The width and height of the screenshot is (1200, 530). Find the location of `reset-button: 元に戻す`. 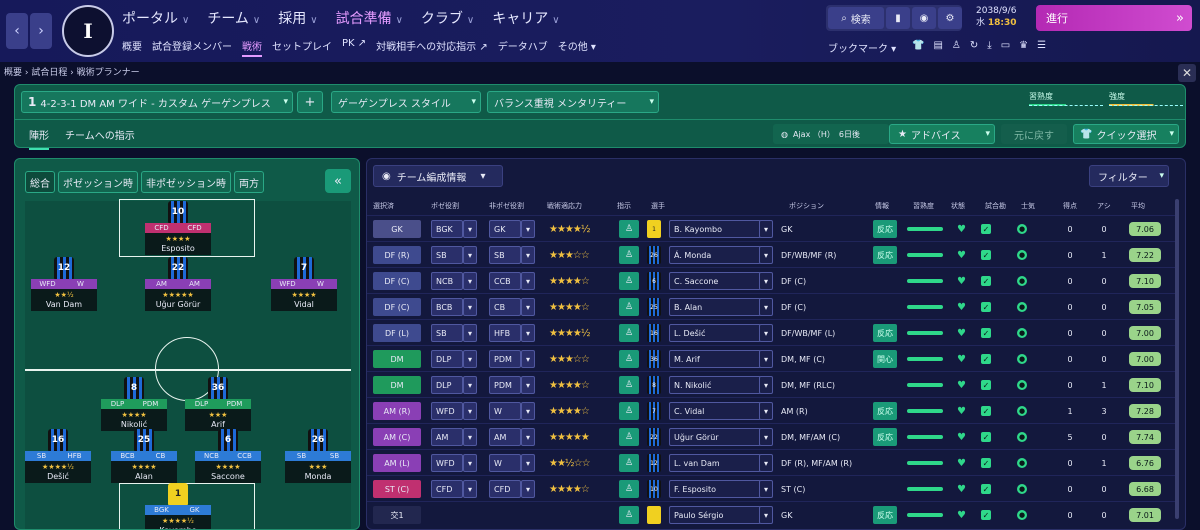

reset-button: 元に戻す is located at coordinates (1034, 134).